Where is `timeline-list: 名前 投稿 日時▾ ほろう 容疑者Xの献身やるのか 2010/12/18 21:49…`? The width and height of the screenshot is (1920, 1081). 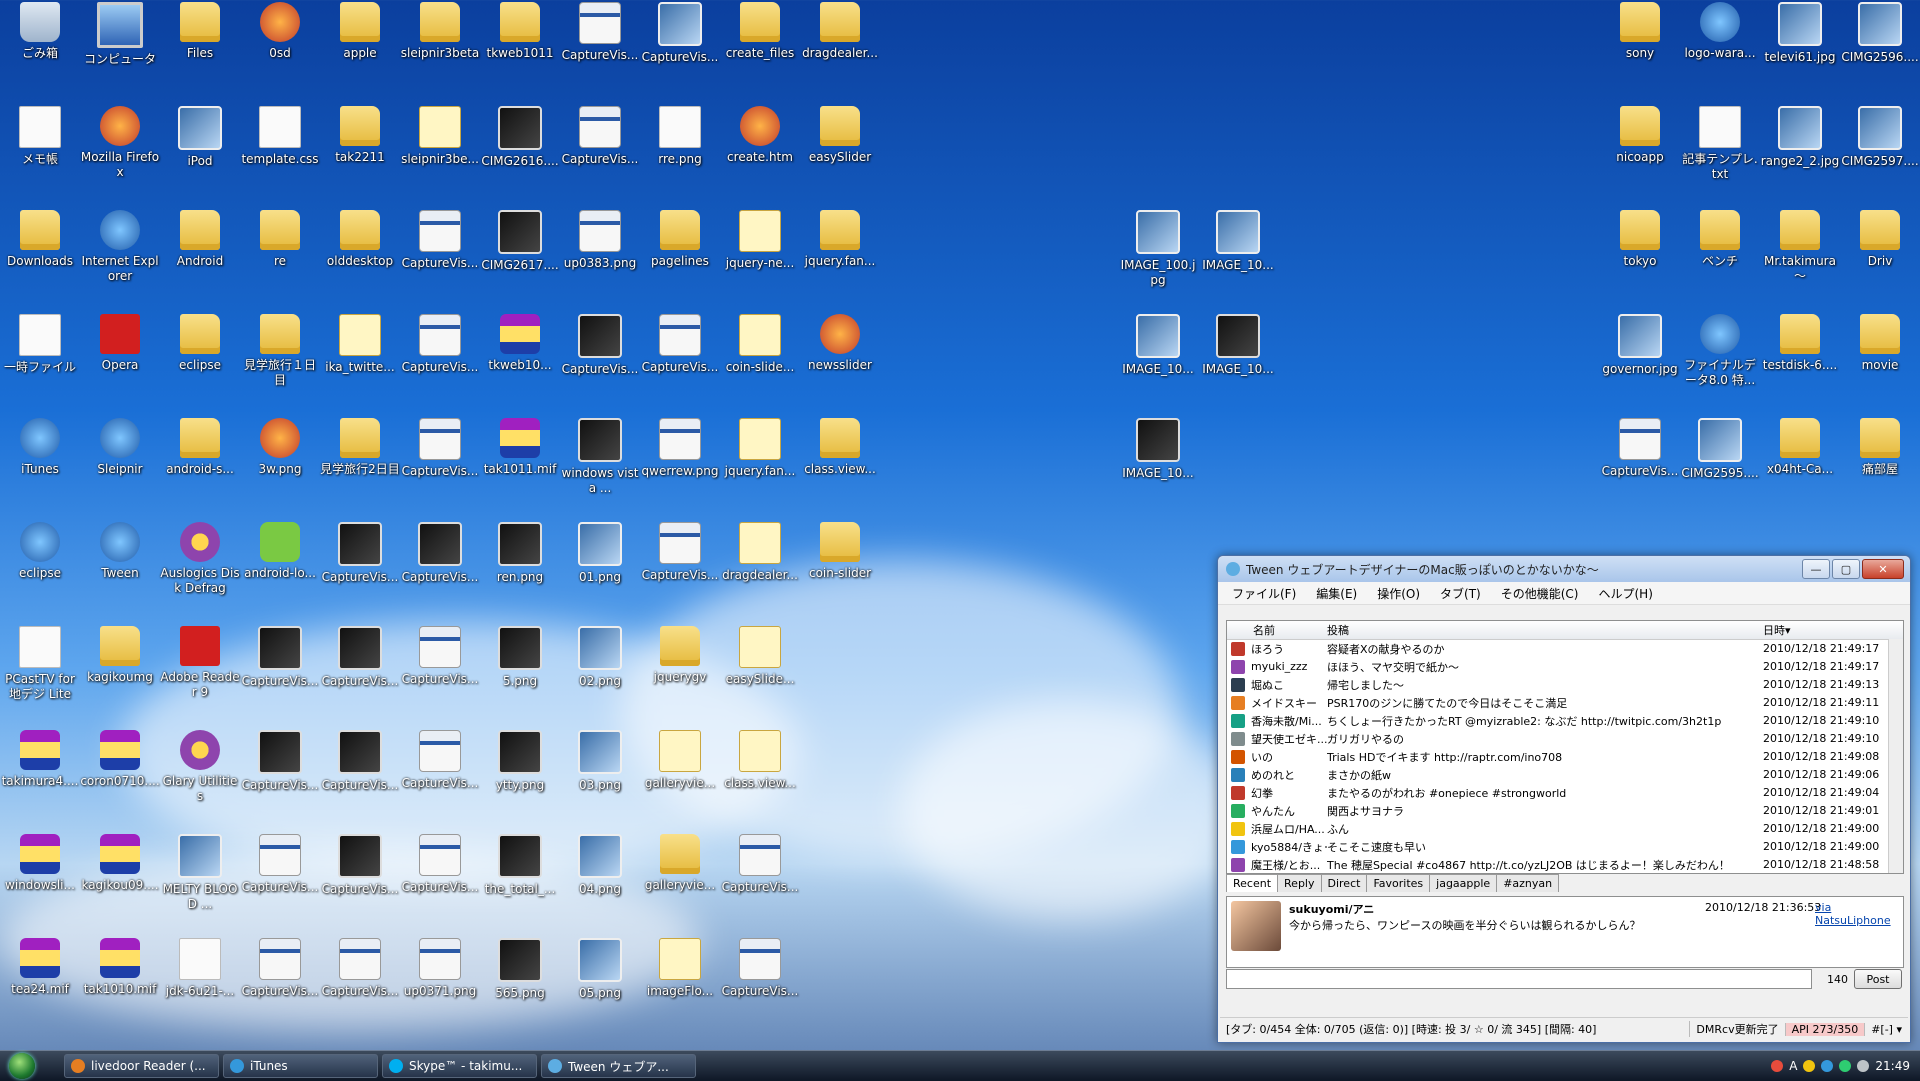 timeline-list: 名前 投稿 日時▾ ほろう 容疑者Xの献身やるのか 2010/12/18 21:49… is located at coordinates (1565, 747).